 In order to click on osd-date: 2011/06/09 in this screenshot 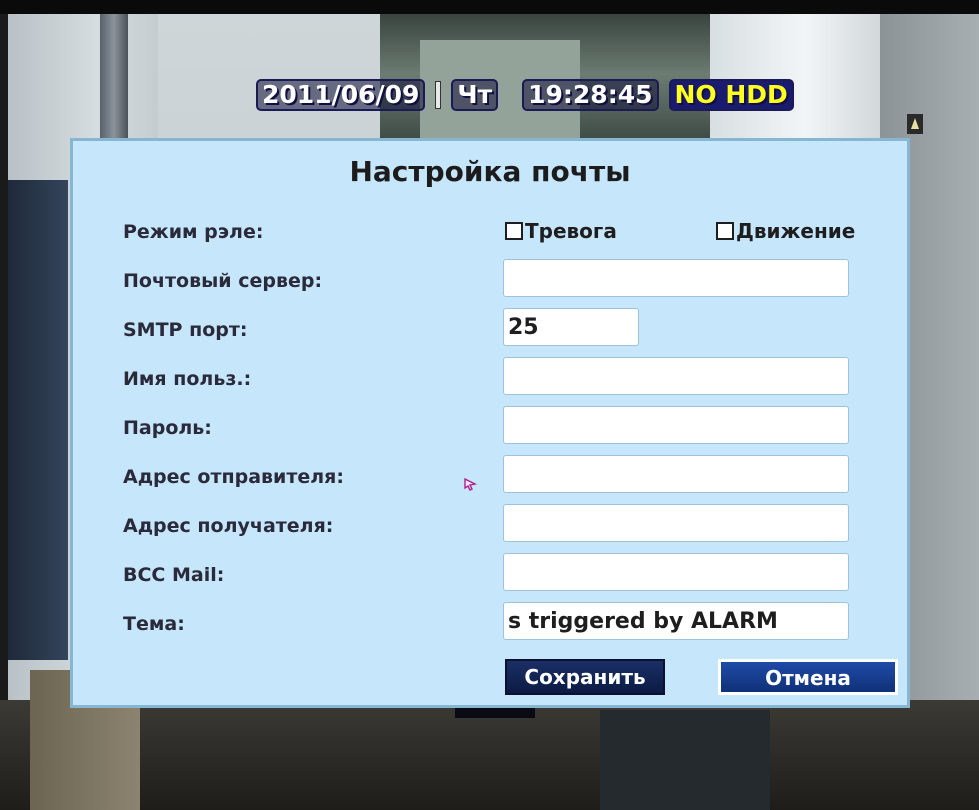, I will do `click(341, 95)`.